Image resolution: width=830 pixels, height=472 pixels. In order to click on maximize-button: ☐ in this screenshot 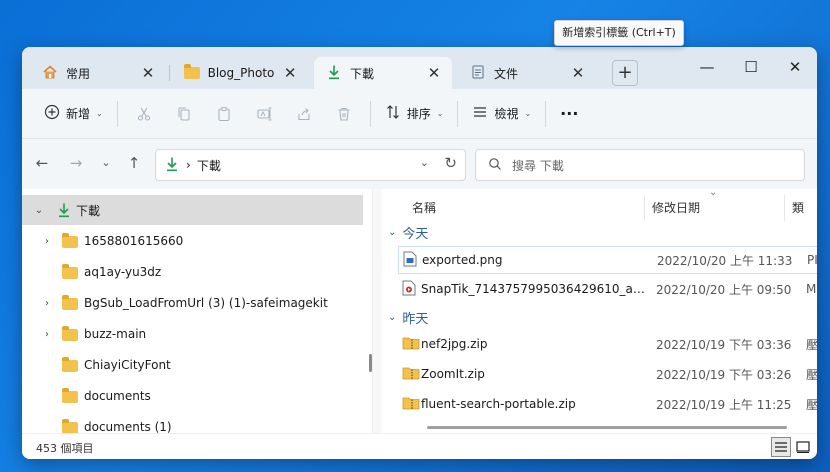, I will do `click(751, 67)`.